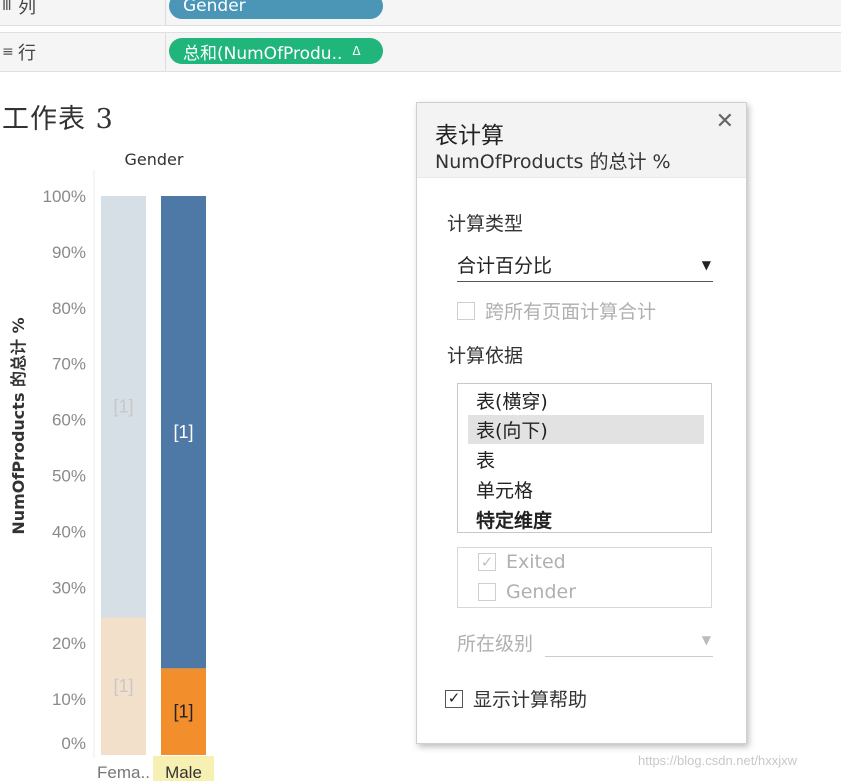 The image size is (841, 781). What do you see at coordinates (356, 51) in the screenshot?
I see `delta-icon: Δ` at bounding box center [356, 51].